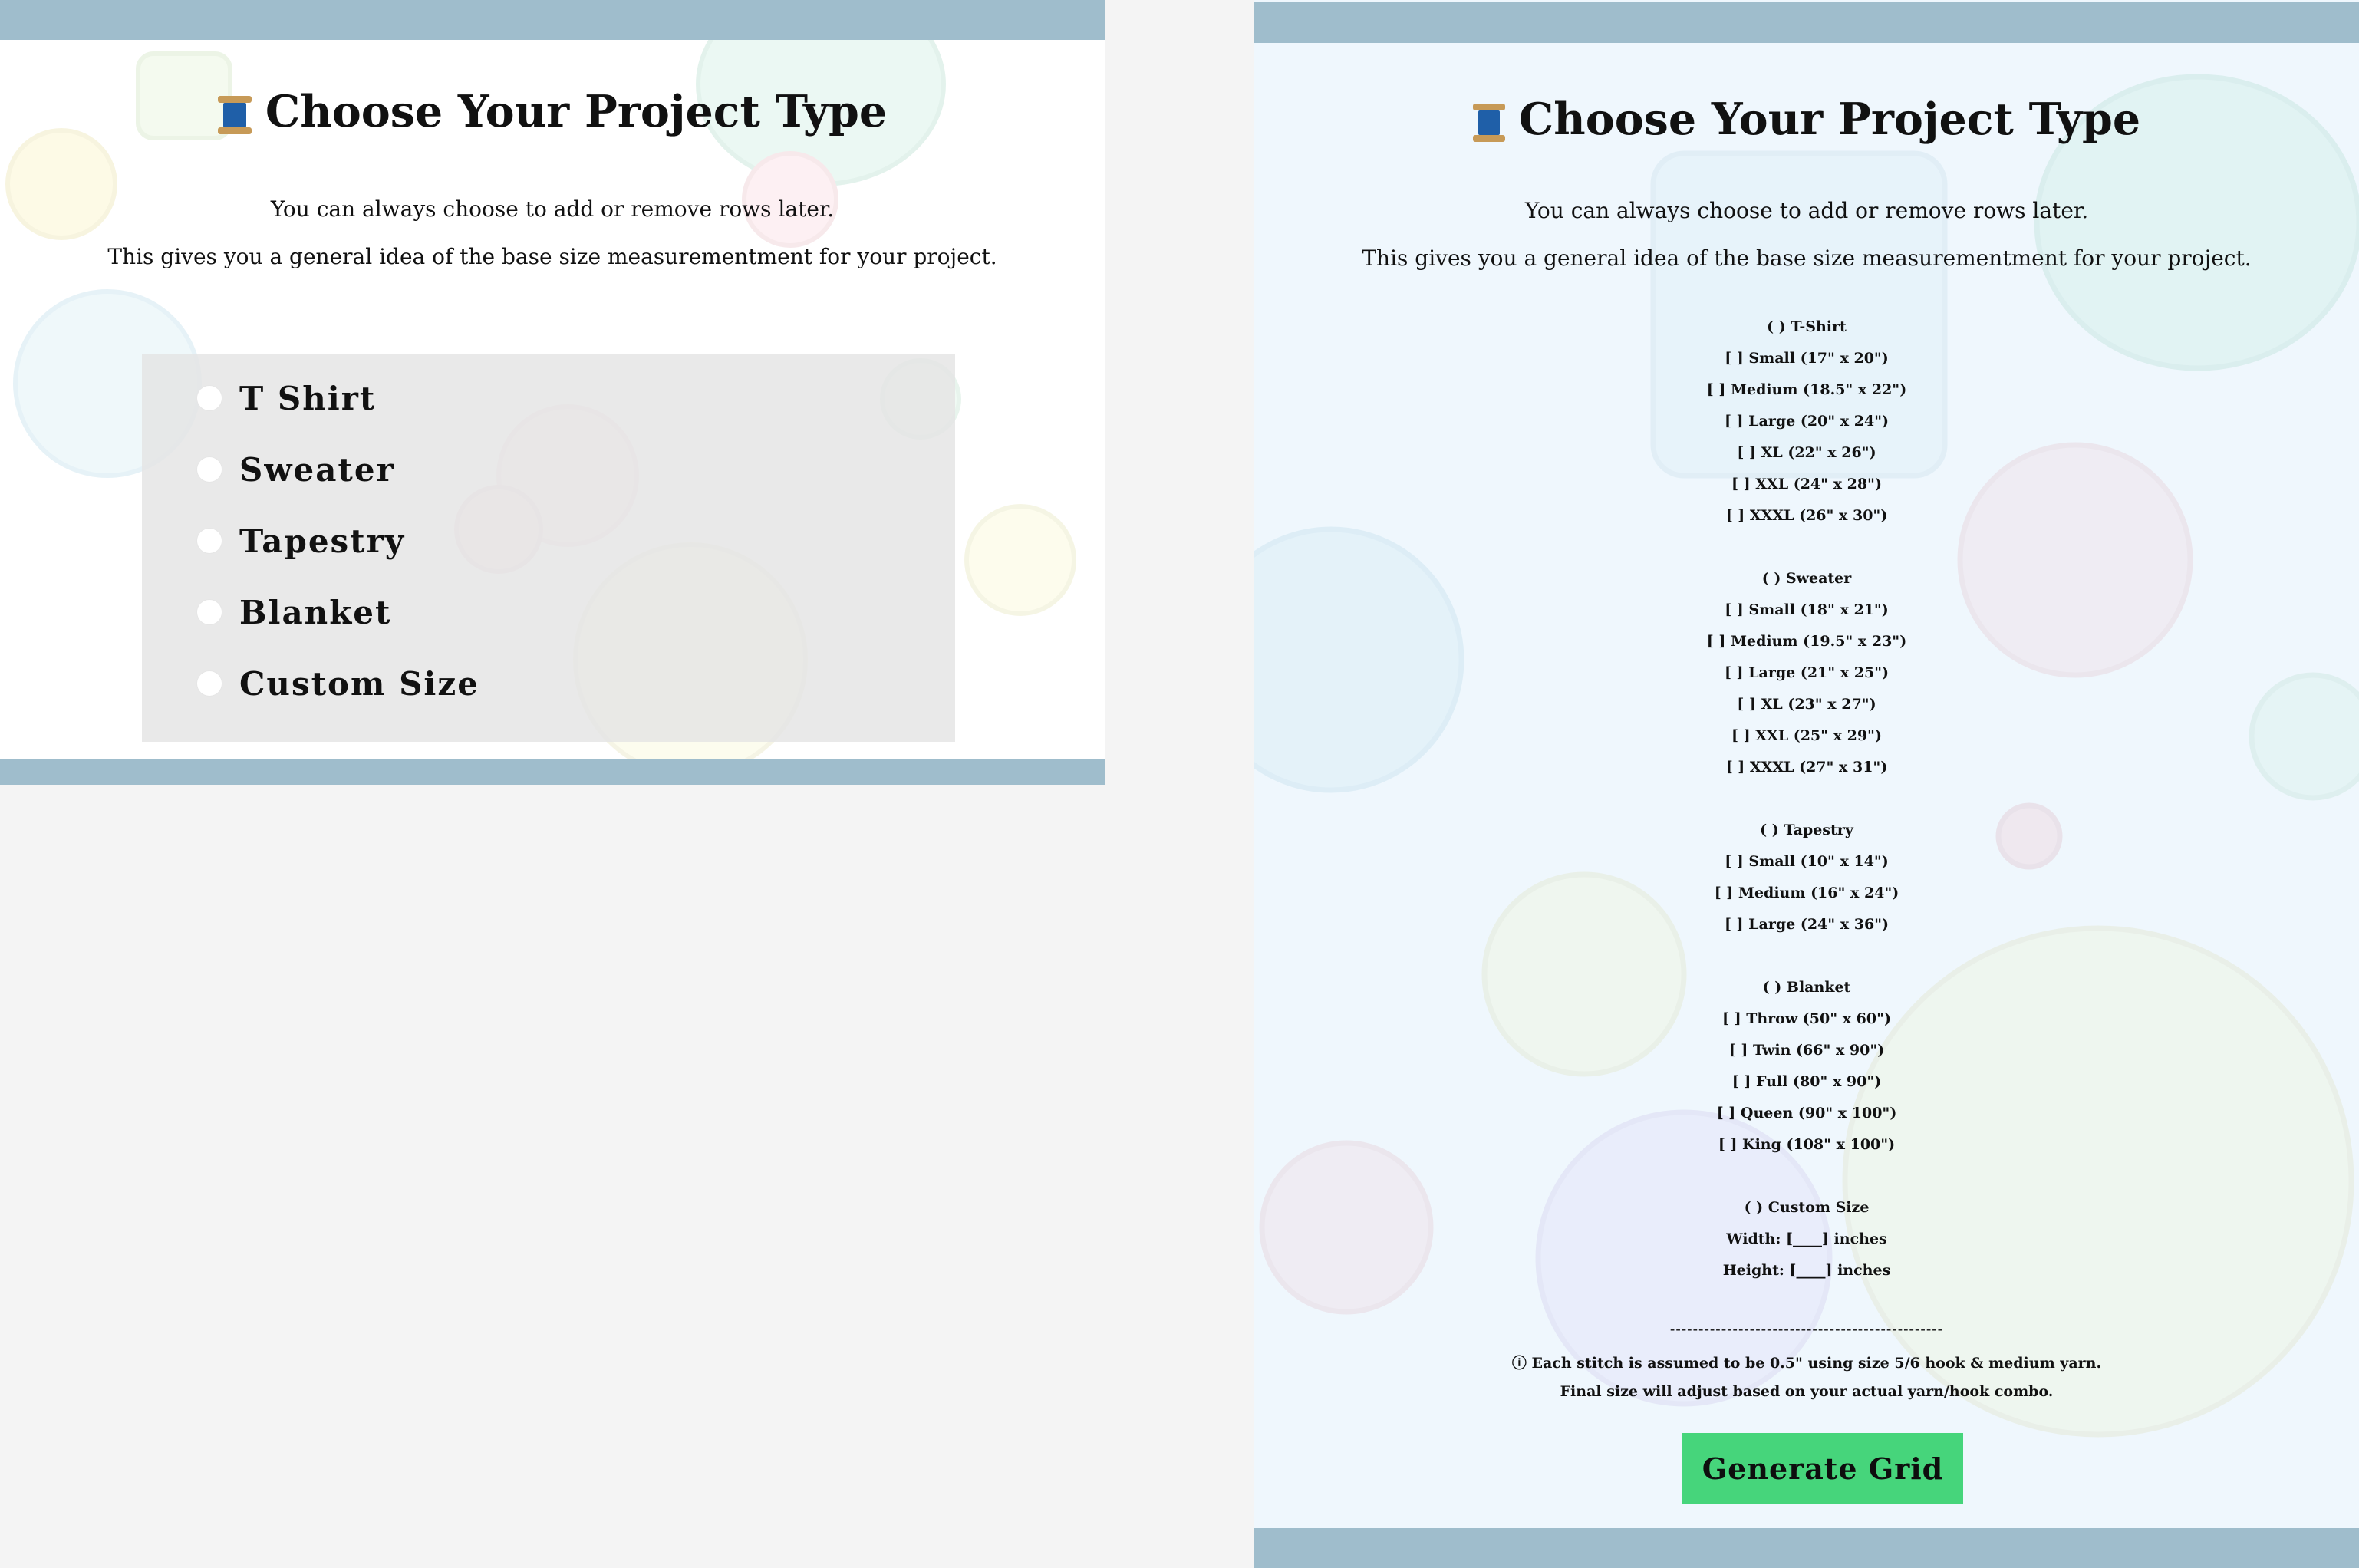 The image size is (2359, 1568). What do you see at coordinates (1806, 327) in the screenshot?
I see `tshirt-radio-option: ( ) T-Shirt` at bounding box center [1806, 327].